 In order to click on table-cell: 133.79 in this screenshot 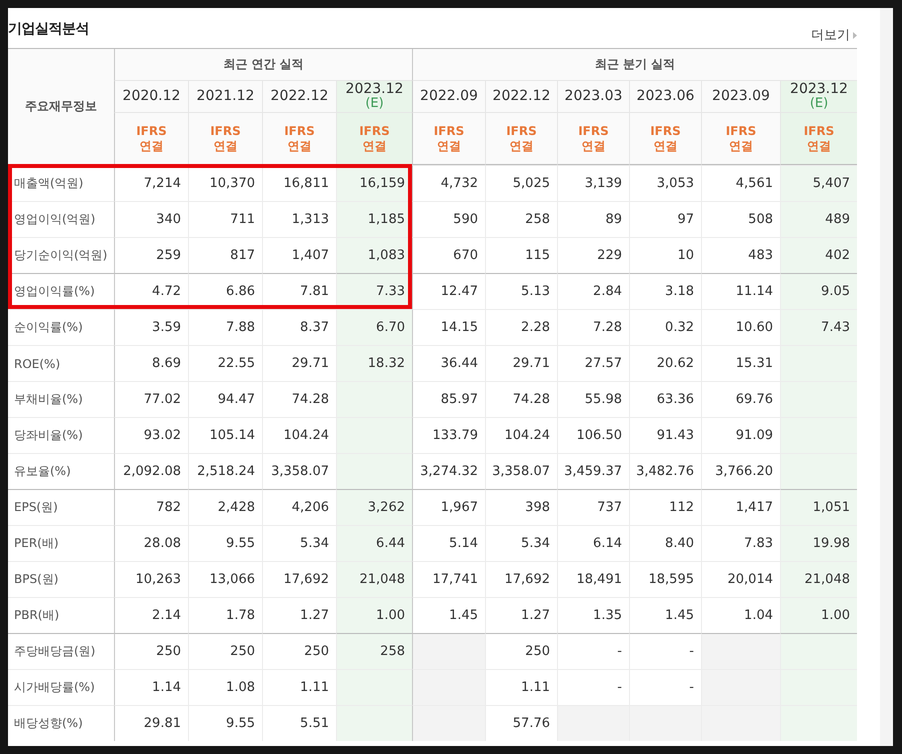, I will do `click(448, 435)`.